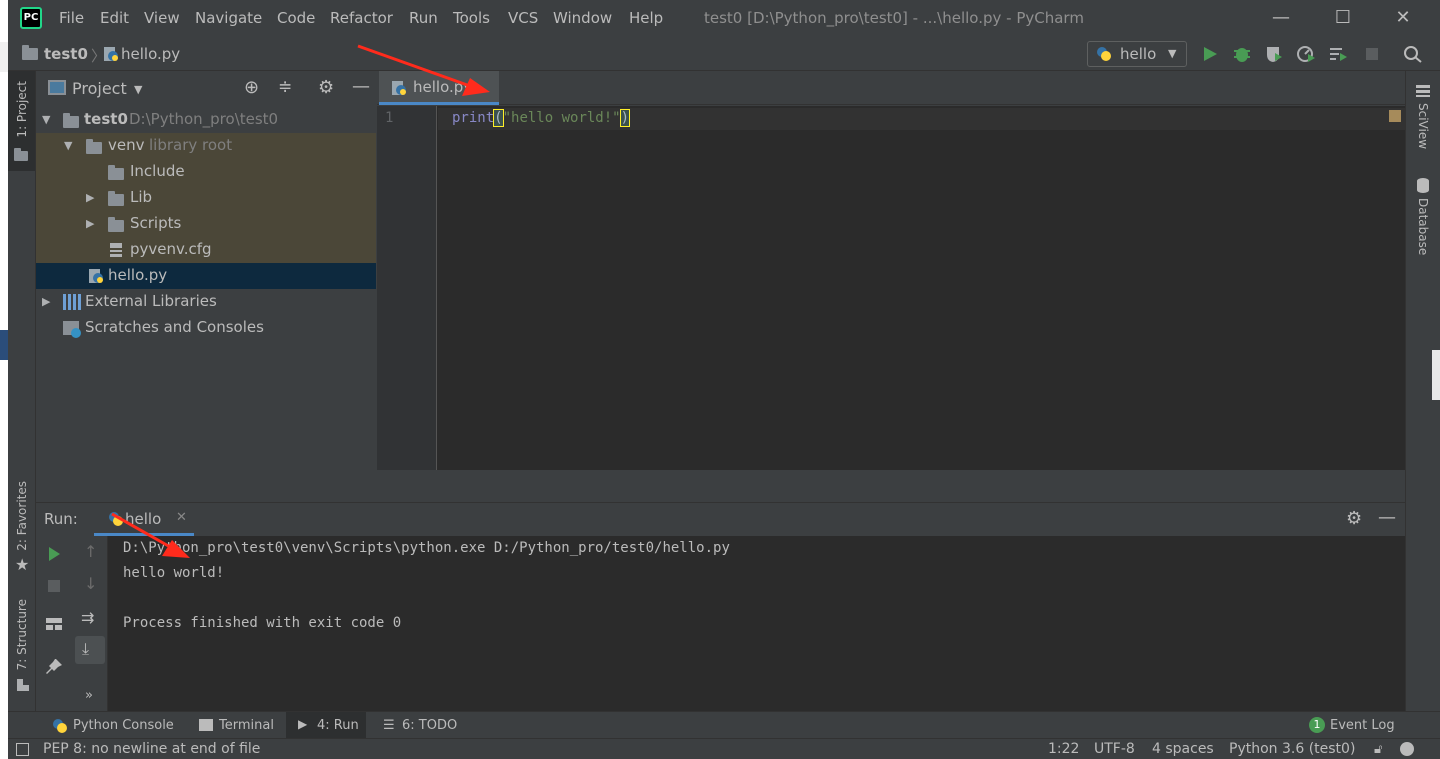 Image resolution: width=1440 pixels, height=759 pixels. Describe the element at coordinates (414, 66) in the screenshot. I see `annotation-arrow-tab` at that location.